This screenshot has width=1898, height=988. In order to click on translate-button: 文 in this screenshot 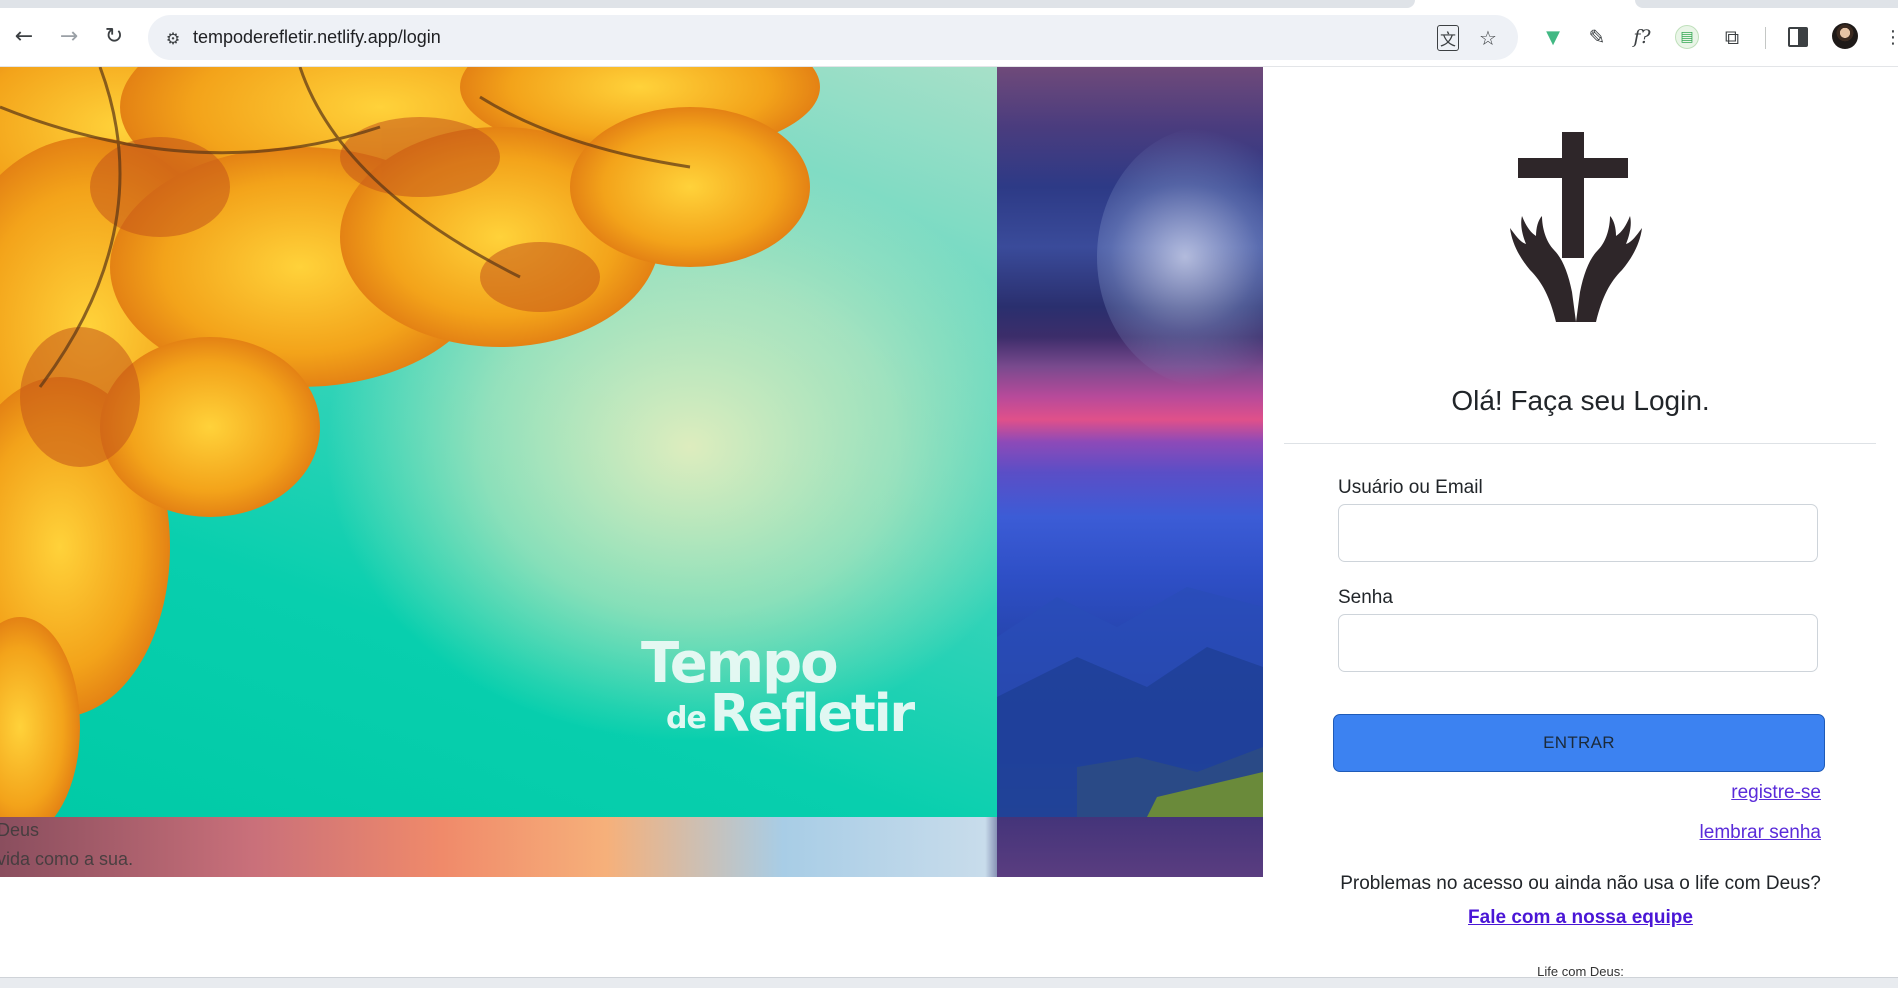, I will do `click(1448, 38)`.